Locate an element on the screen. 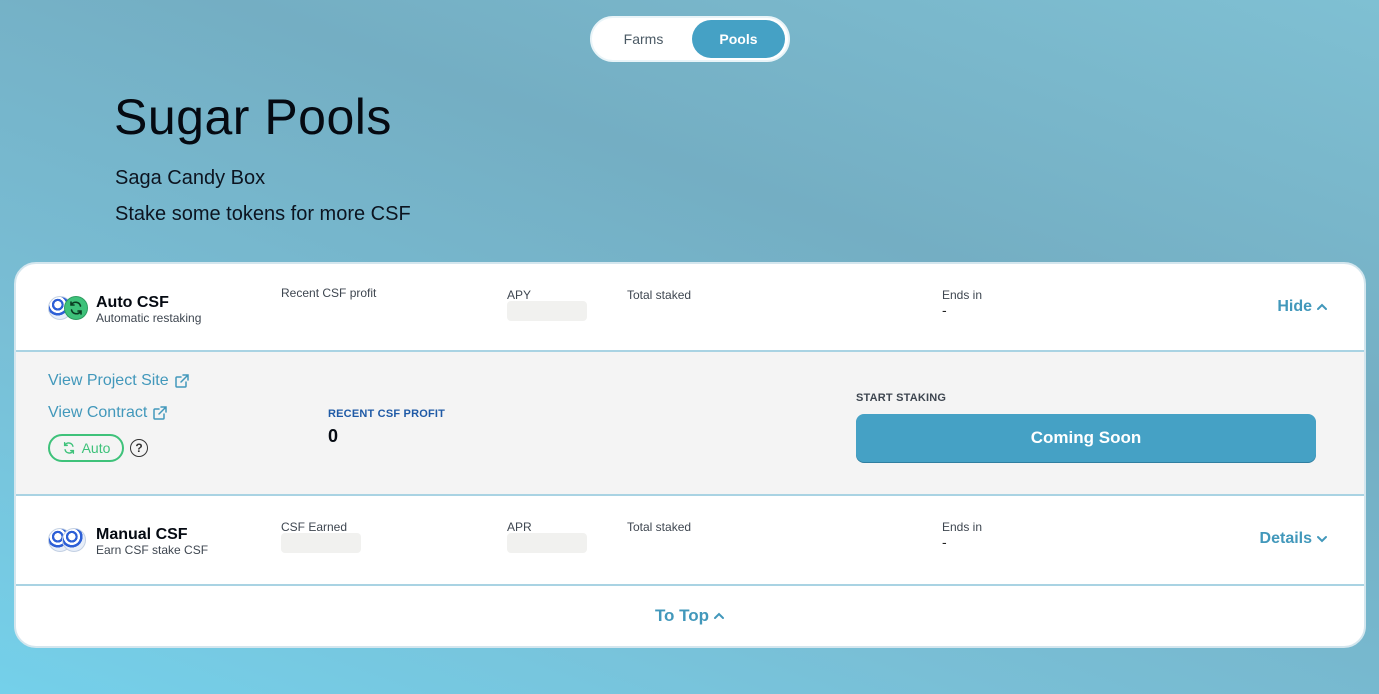 The image size is (1379, 694). view-contract-label: View Contract is located at coordinates (98, 412).